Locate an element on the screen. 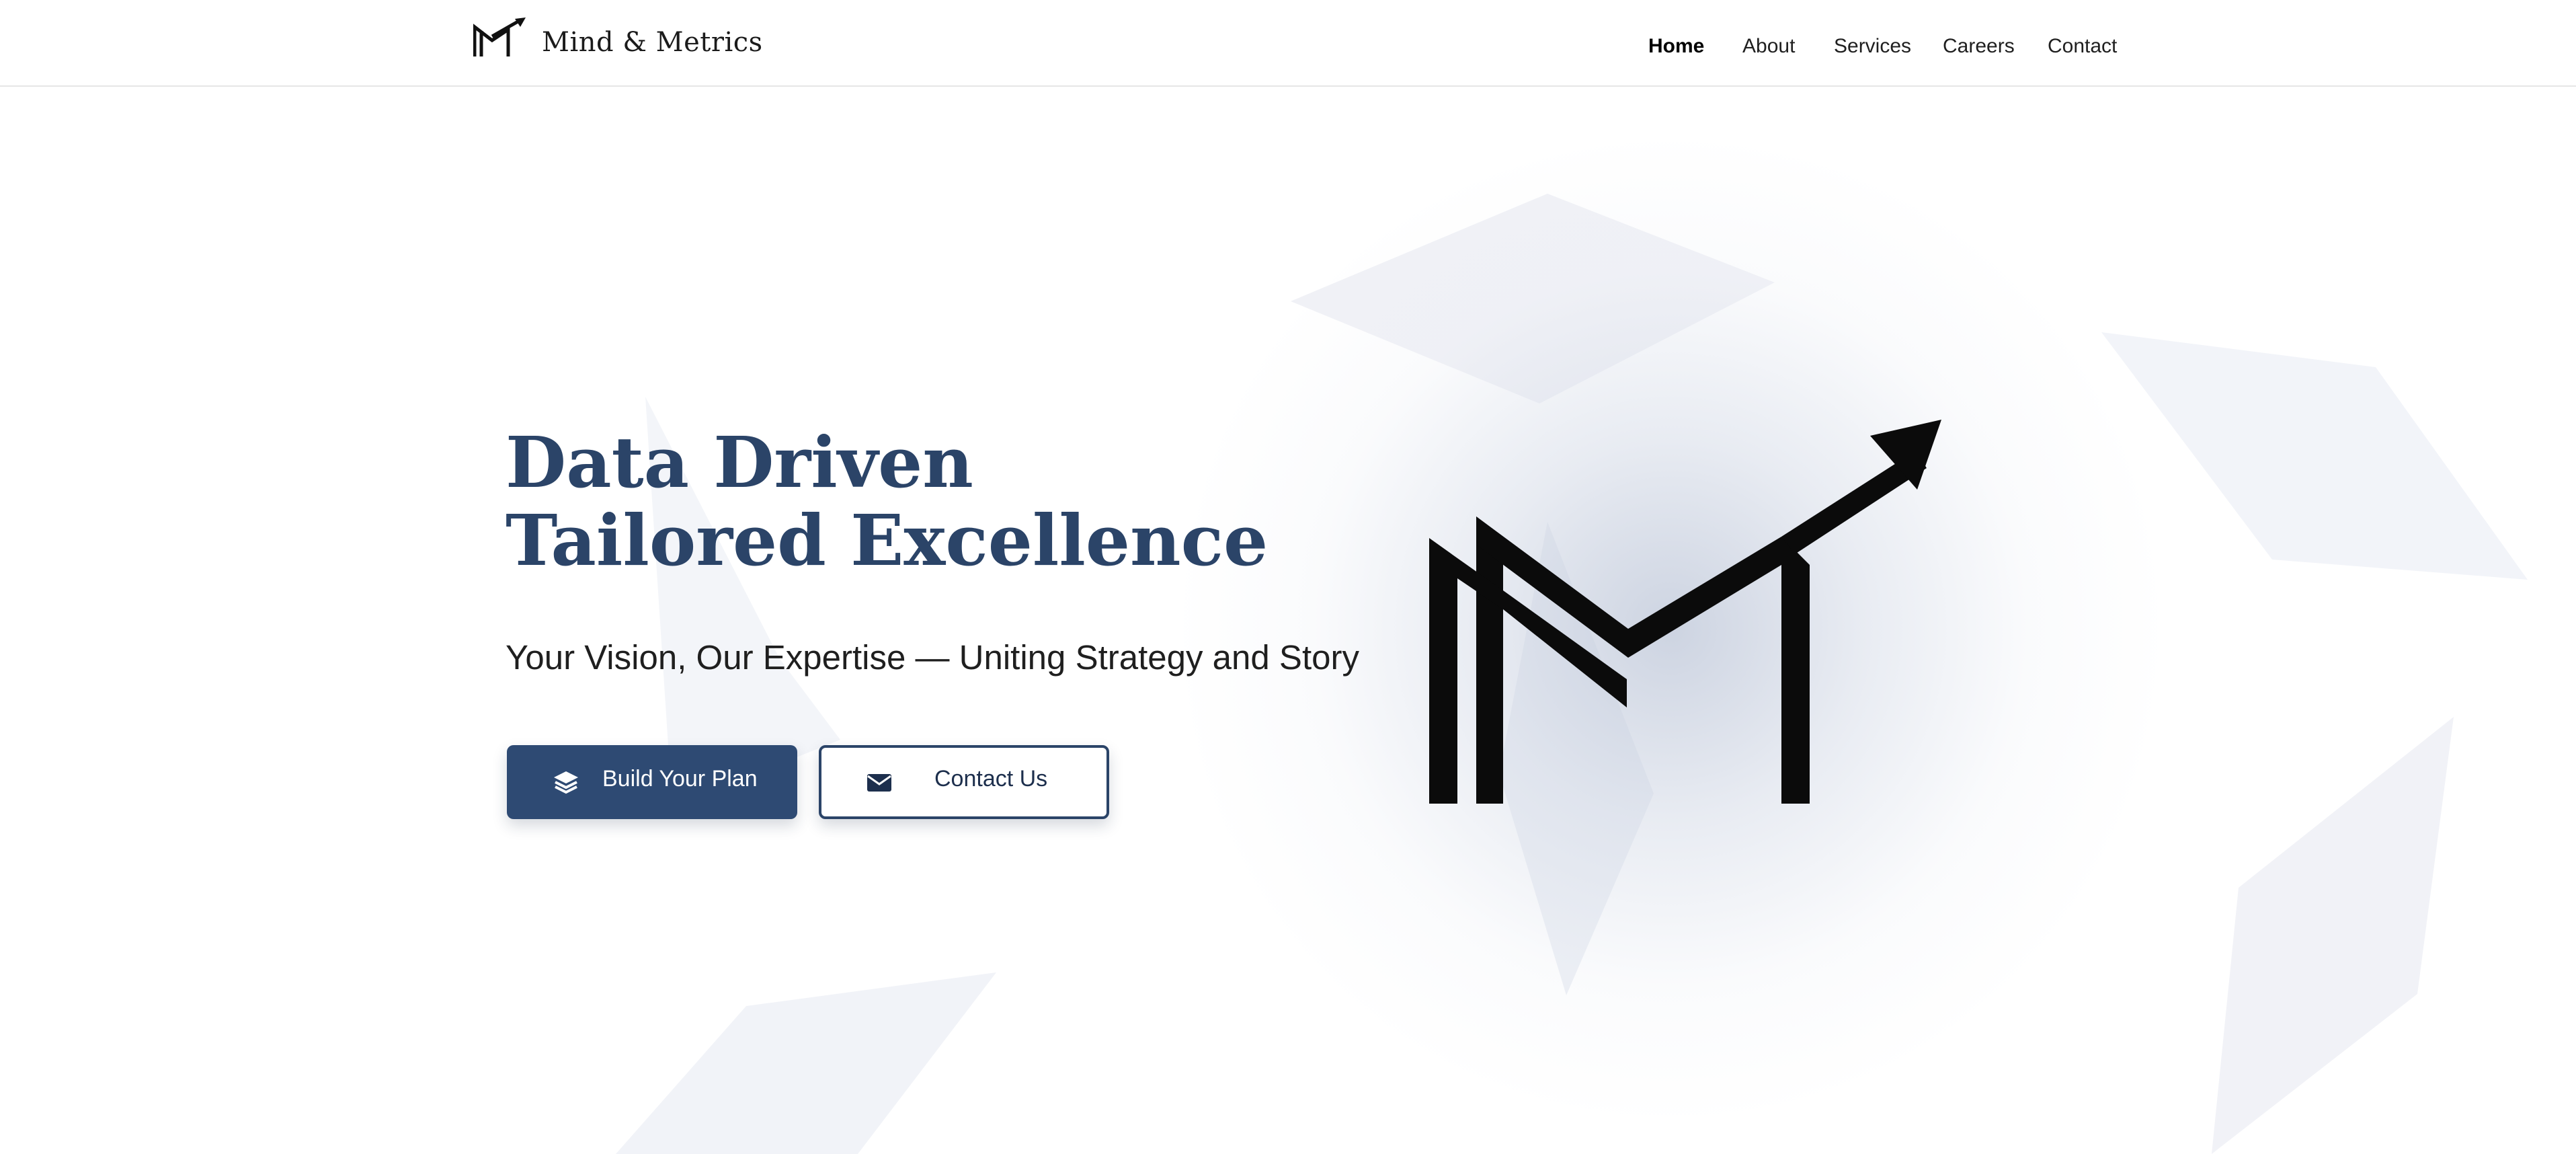 The image size is (2576, 1154). hero-title-line2: Tailored Excellence is located at coordinates (887, 541).